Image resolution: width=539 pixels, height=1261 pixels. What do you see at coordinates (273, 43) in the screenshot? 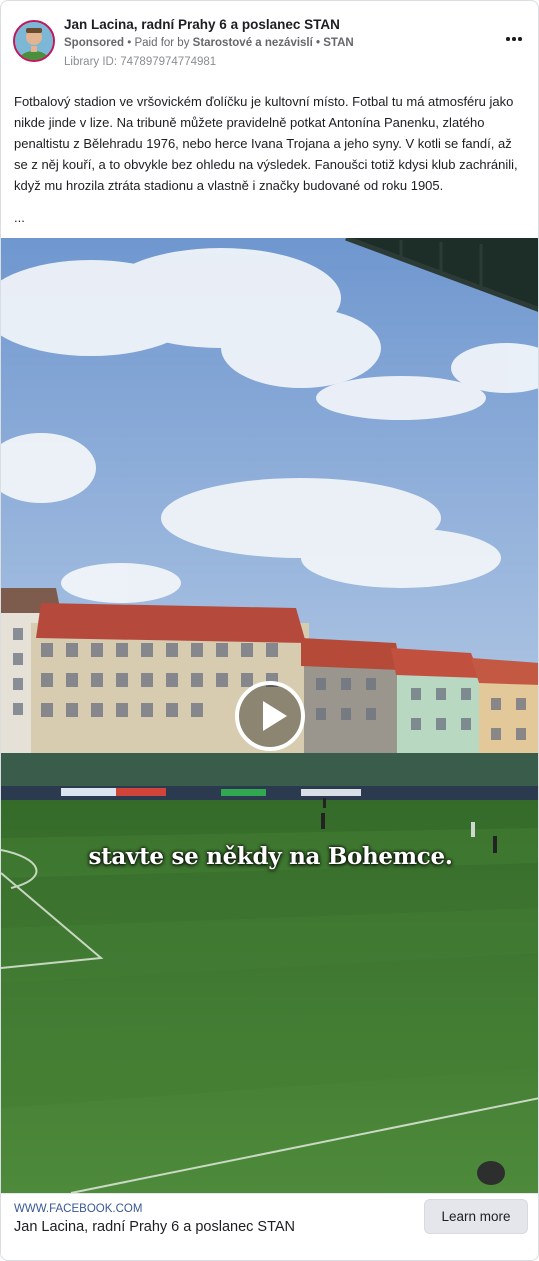
I see `payer-name: Starostové a nezávislí • STAN` at bounding box center [273, 43].